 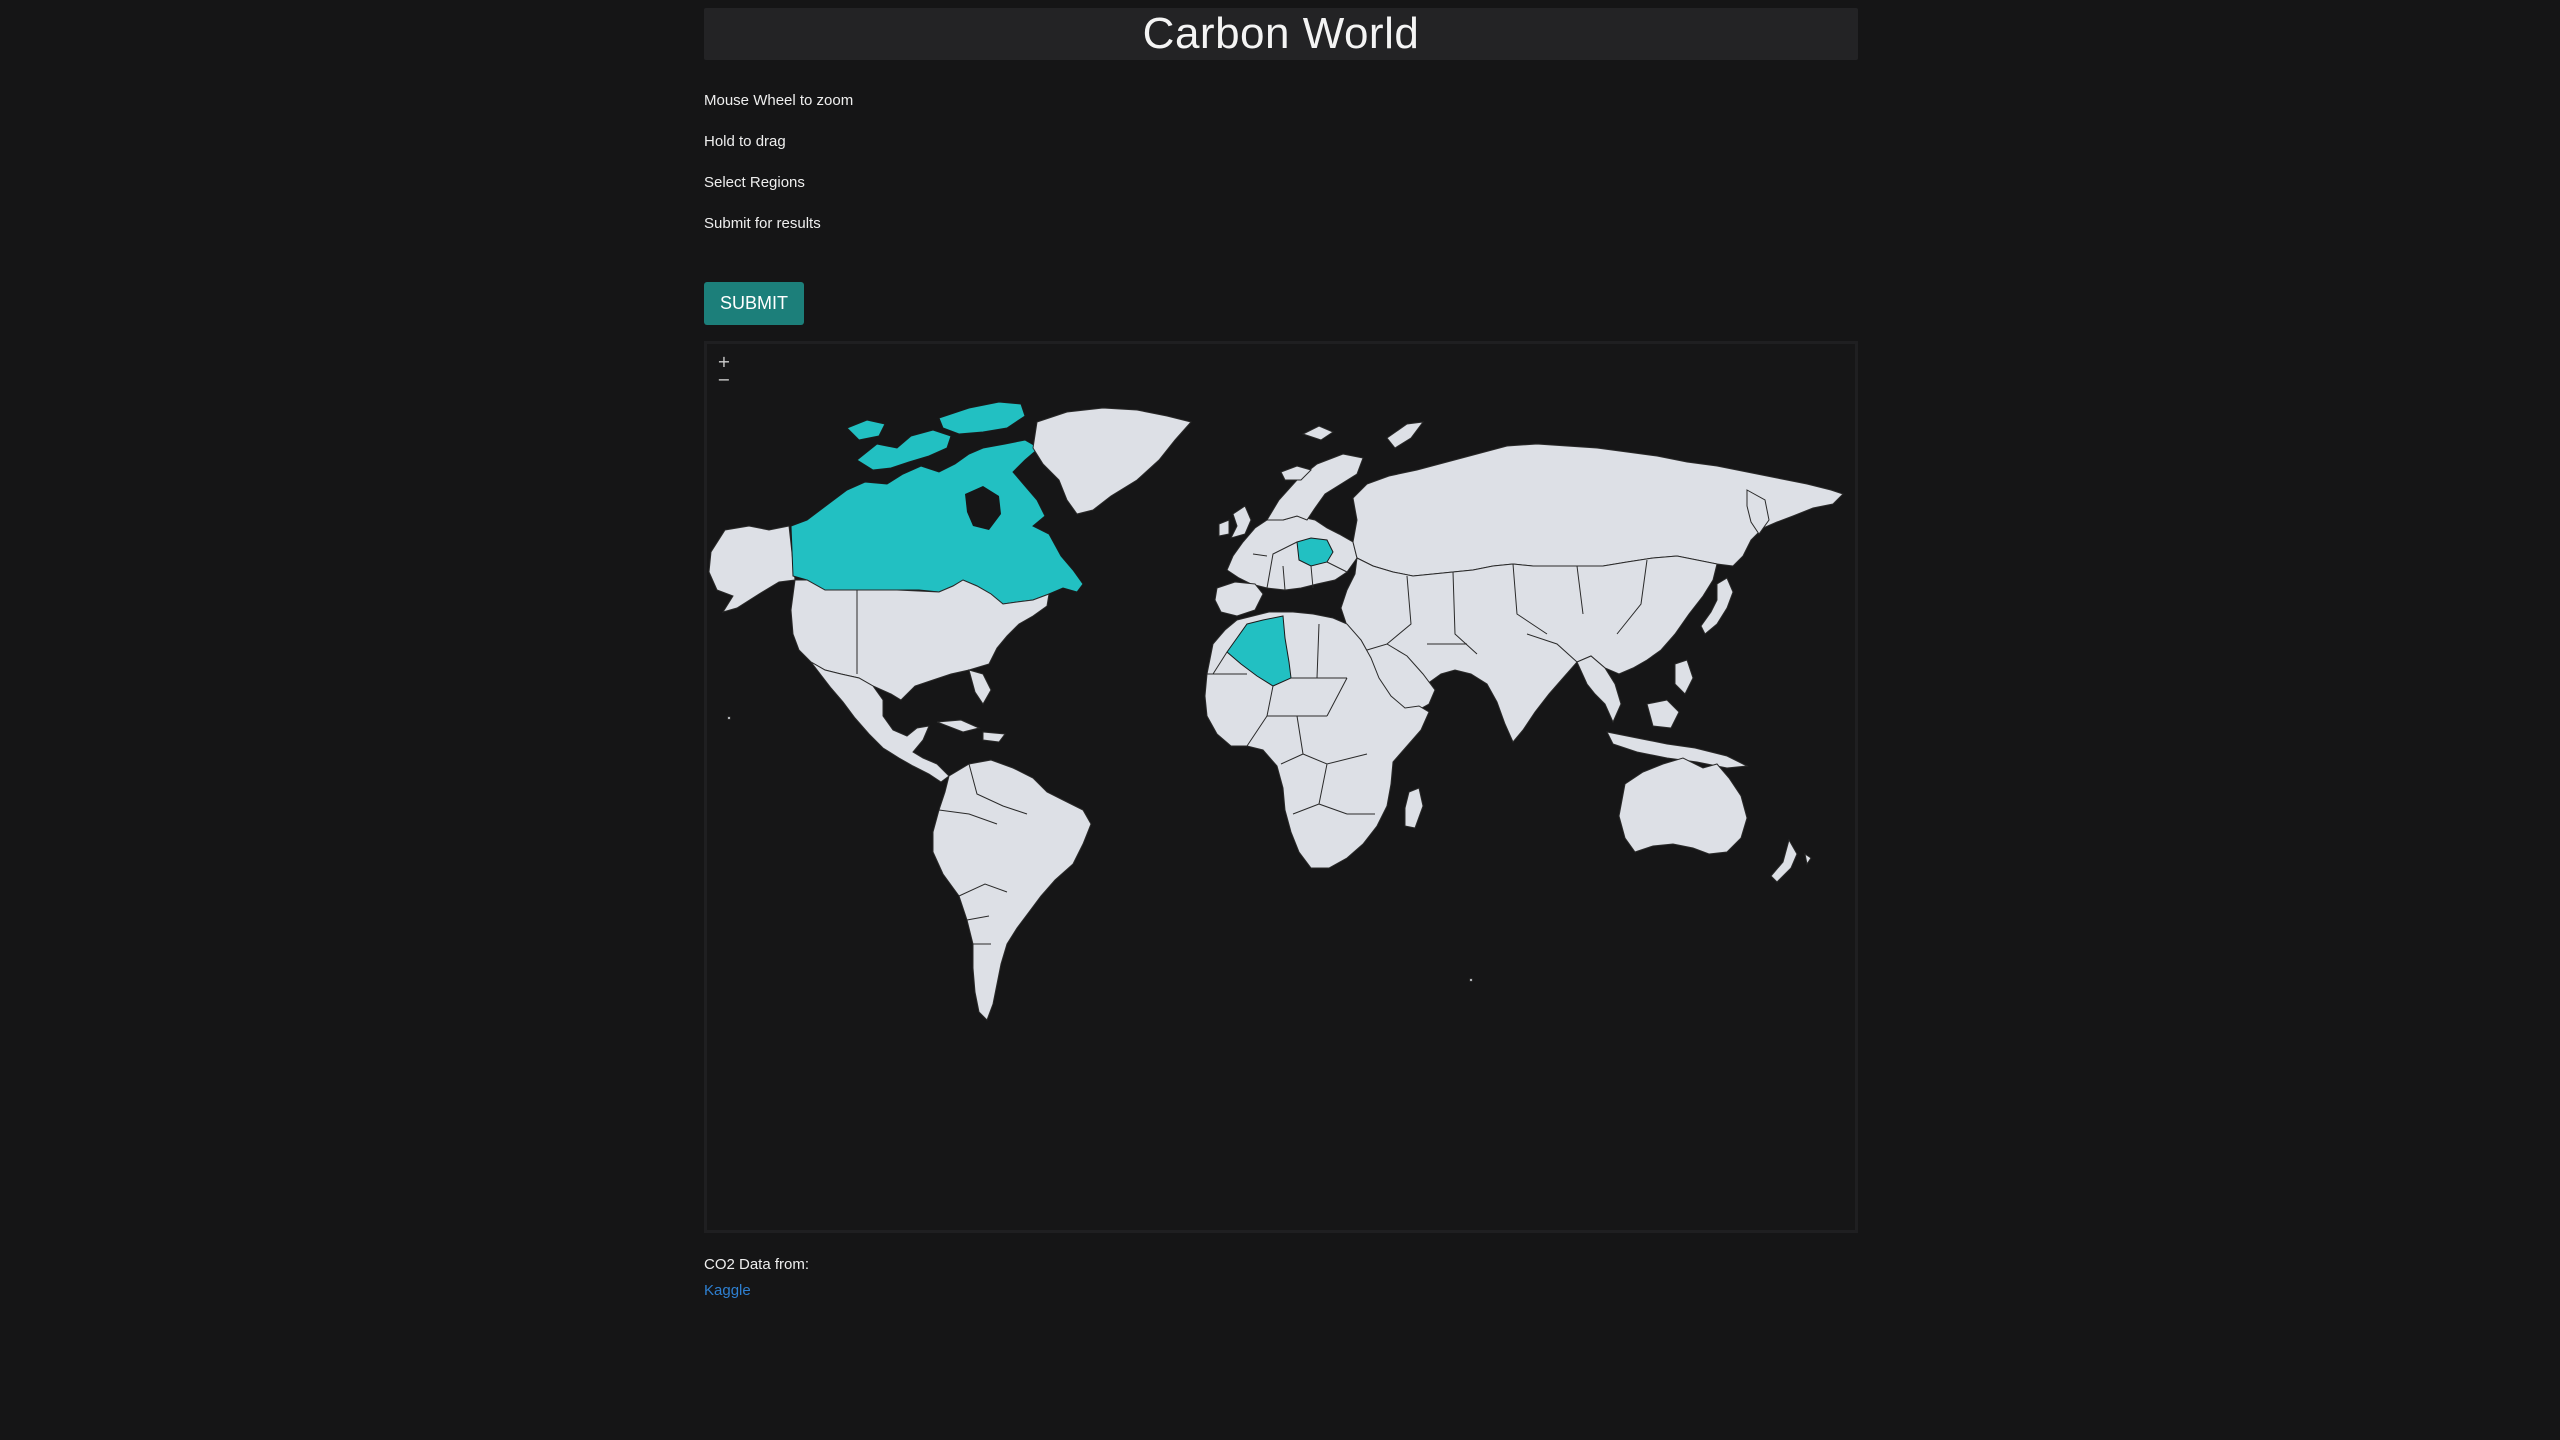 What do you see at coordinates (1808, 859) in the screenshot?
I see `region-fiji` at bounding box center [1808, 859].